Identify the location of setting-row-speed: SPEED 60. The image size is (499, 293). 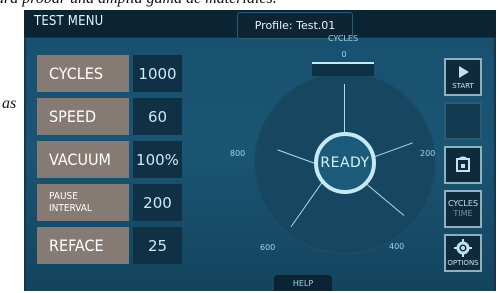
(109, 116).